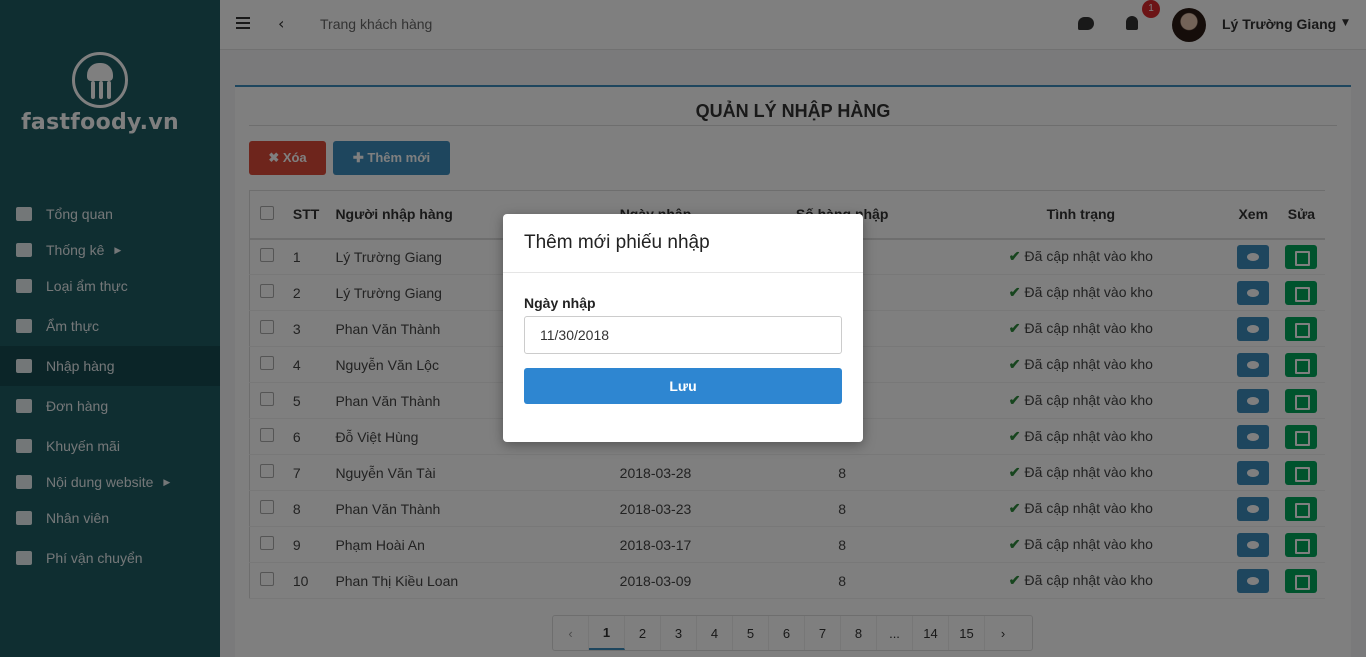 The height and width of the screenshot is (657, 1366). I want to click on modal-title: Thêm mới phiếu nhập, so click(617, 242).